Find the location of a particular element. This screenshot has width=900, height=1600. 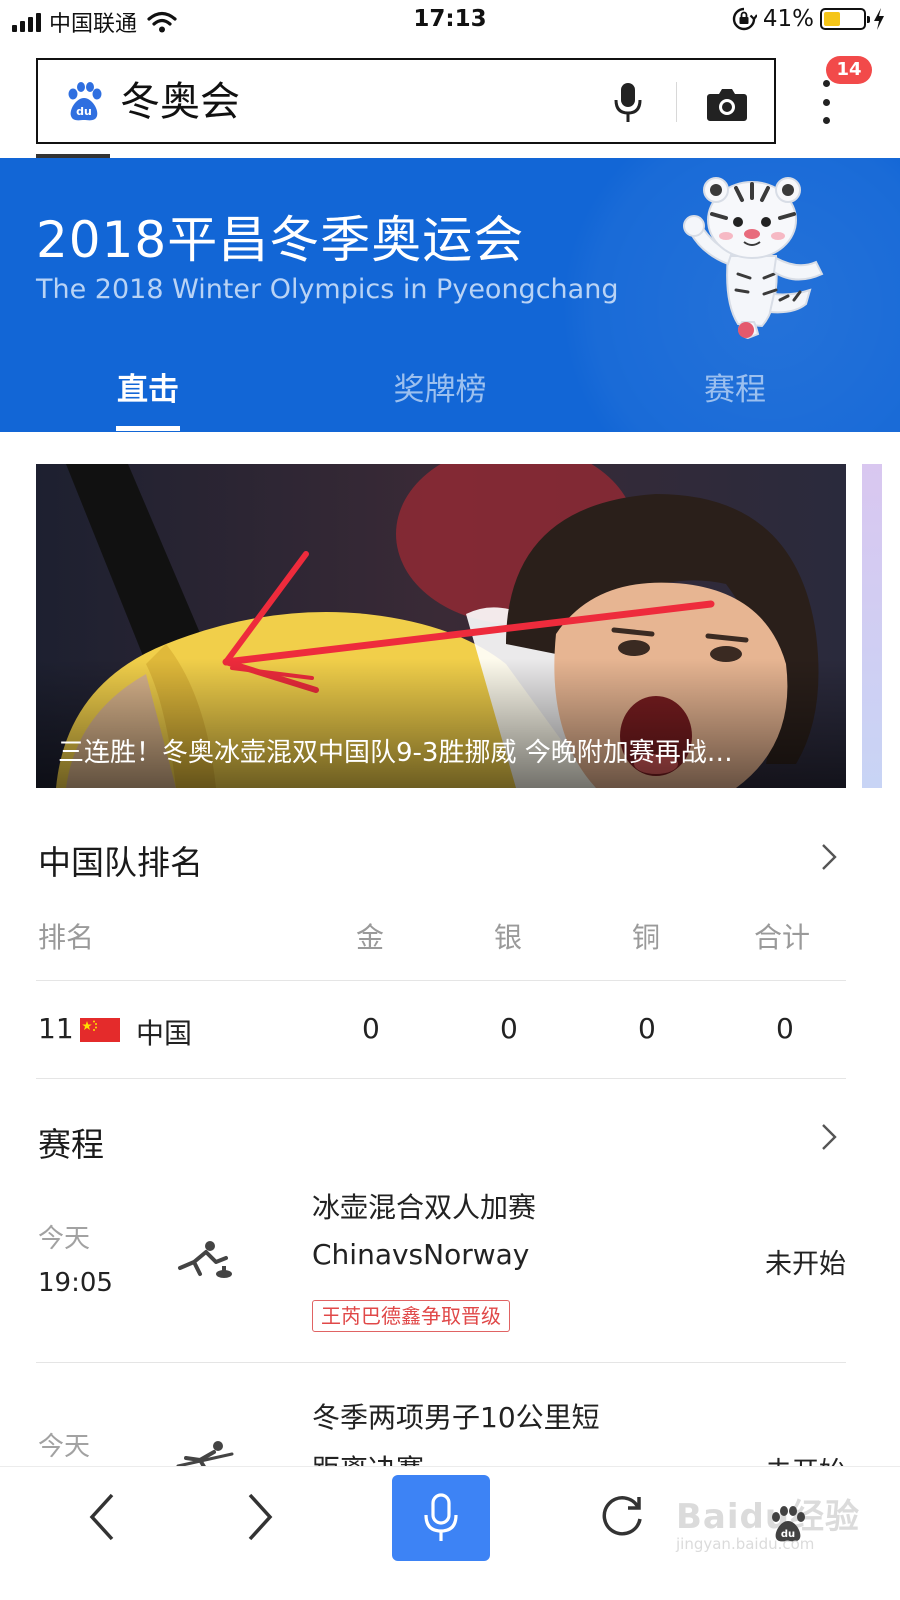

tab-schedule: 赛程 is located at coordinates (735, 386).